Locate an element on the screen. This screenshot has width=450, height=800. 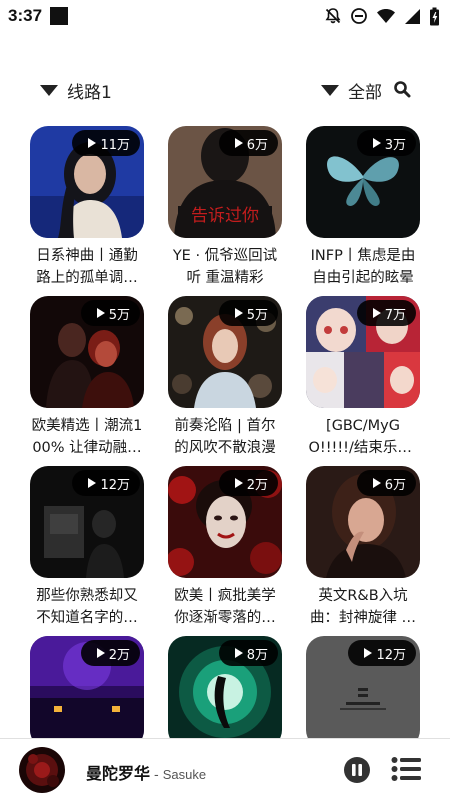
song-artist: Sasuke is located at coordinates (184, 774).